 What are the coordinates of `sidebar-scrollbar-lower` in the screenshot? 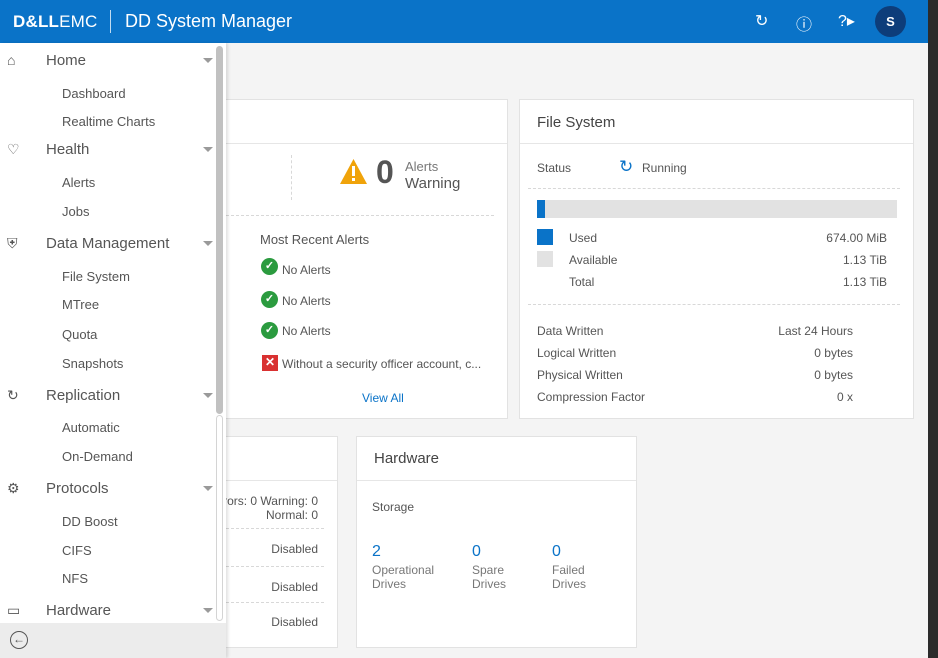 It's located at (219, 518).